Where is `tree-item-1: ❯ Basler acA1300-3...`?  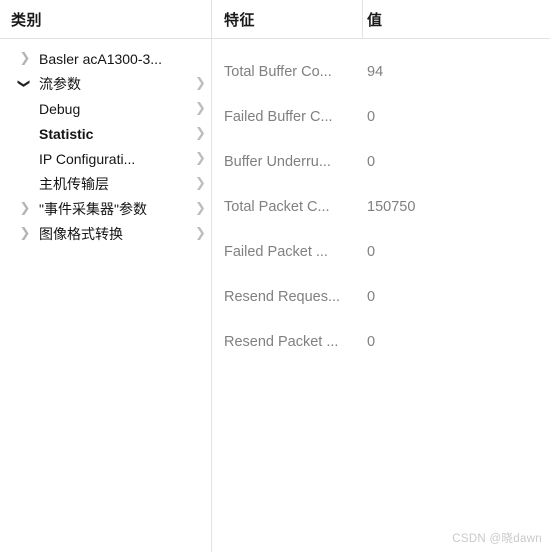 tree-item-1: ❯ Basler acA1300-3... is located at coordinates (105, 58).